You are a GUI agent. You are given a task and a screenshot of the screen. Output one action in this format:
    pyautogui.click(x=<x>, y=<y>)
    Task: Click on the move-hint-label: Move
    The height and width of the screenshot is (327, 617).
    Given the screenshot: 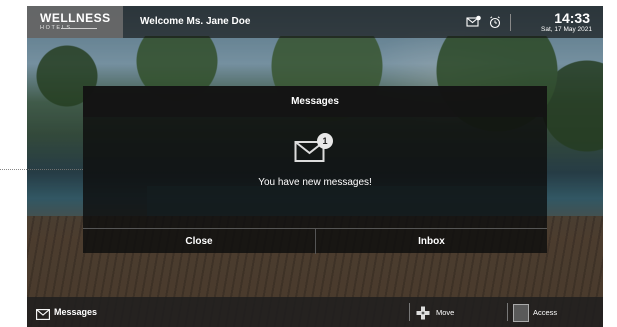 What is the action you would take?
    pyautogui.click(x=445, y=312)
    